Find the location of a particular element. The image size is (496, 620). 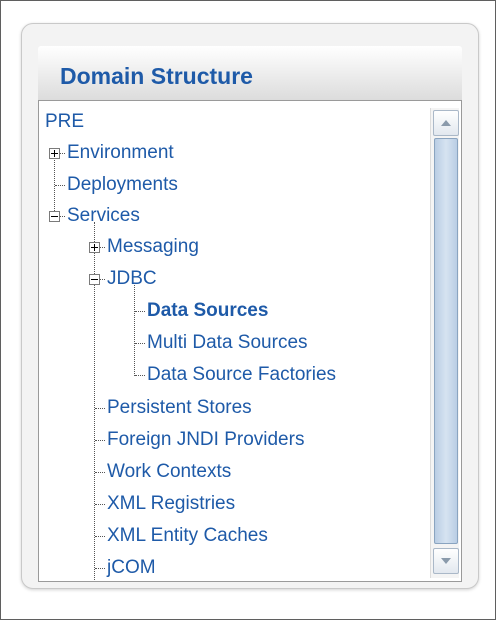

tree-node-foreign-jndi-providers: Foreign JNDI Providers is located at coordinates (205, 440).